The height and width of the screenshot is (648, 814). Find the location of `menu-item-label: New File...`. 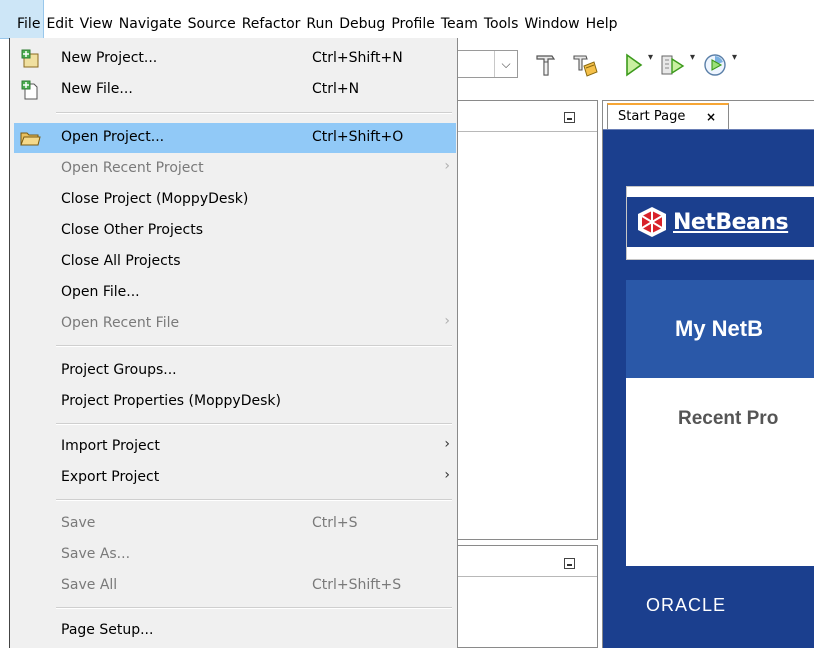

menu-item-label: New File... is located at coordinates (97, 89).